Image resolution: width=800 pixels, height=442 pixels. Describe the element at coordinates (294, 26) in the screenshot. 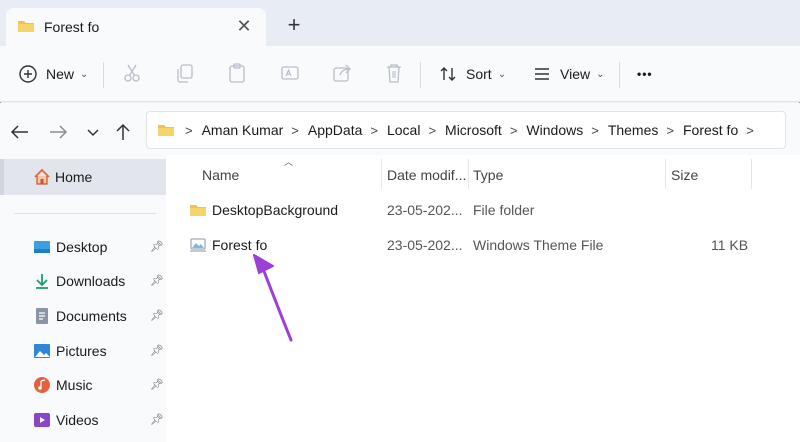

I see `new-tab-button: +` at that location.